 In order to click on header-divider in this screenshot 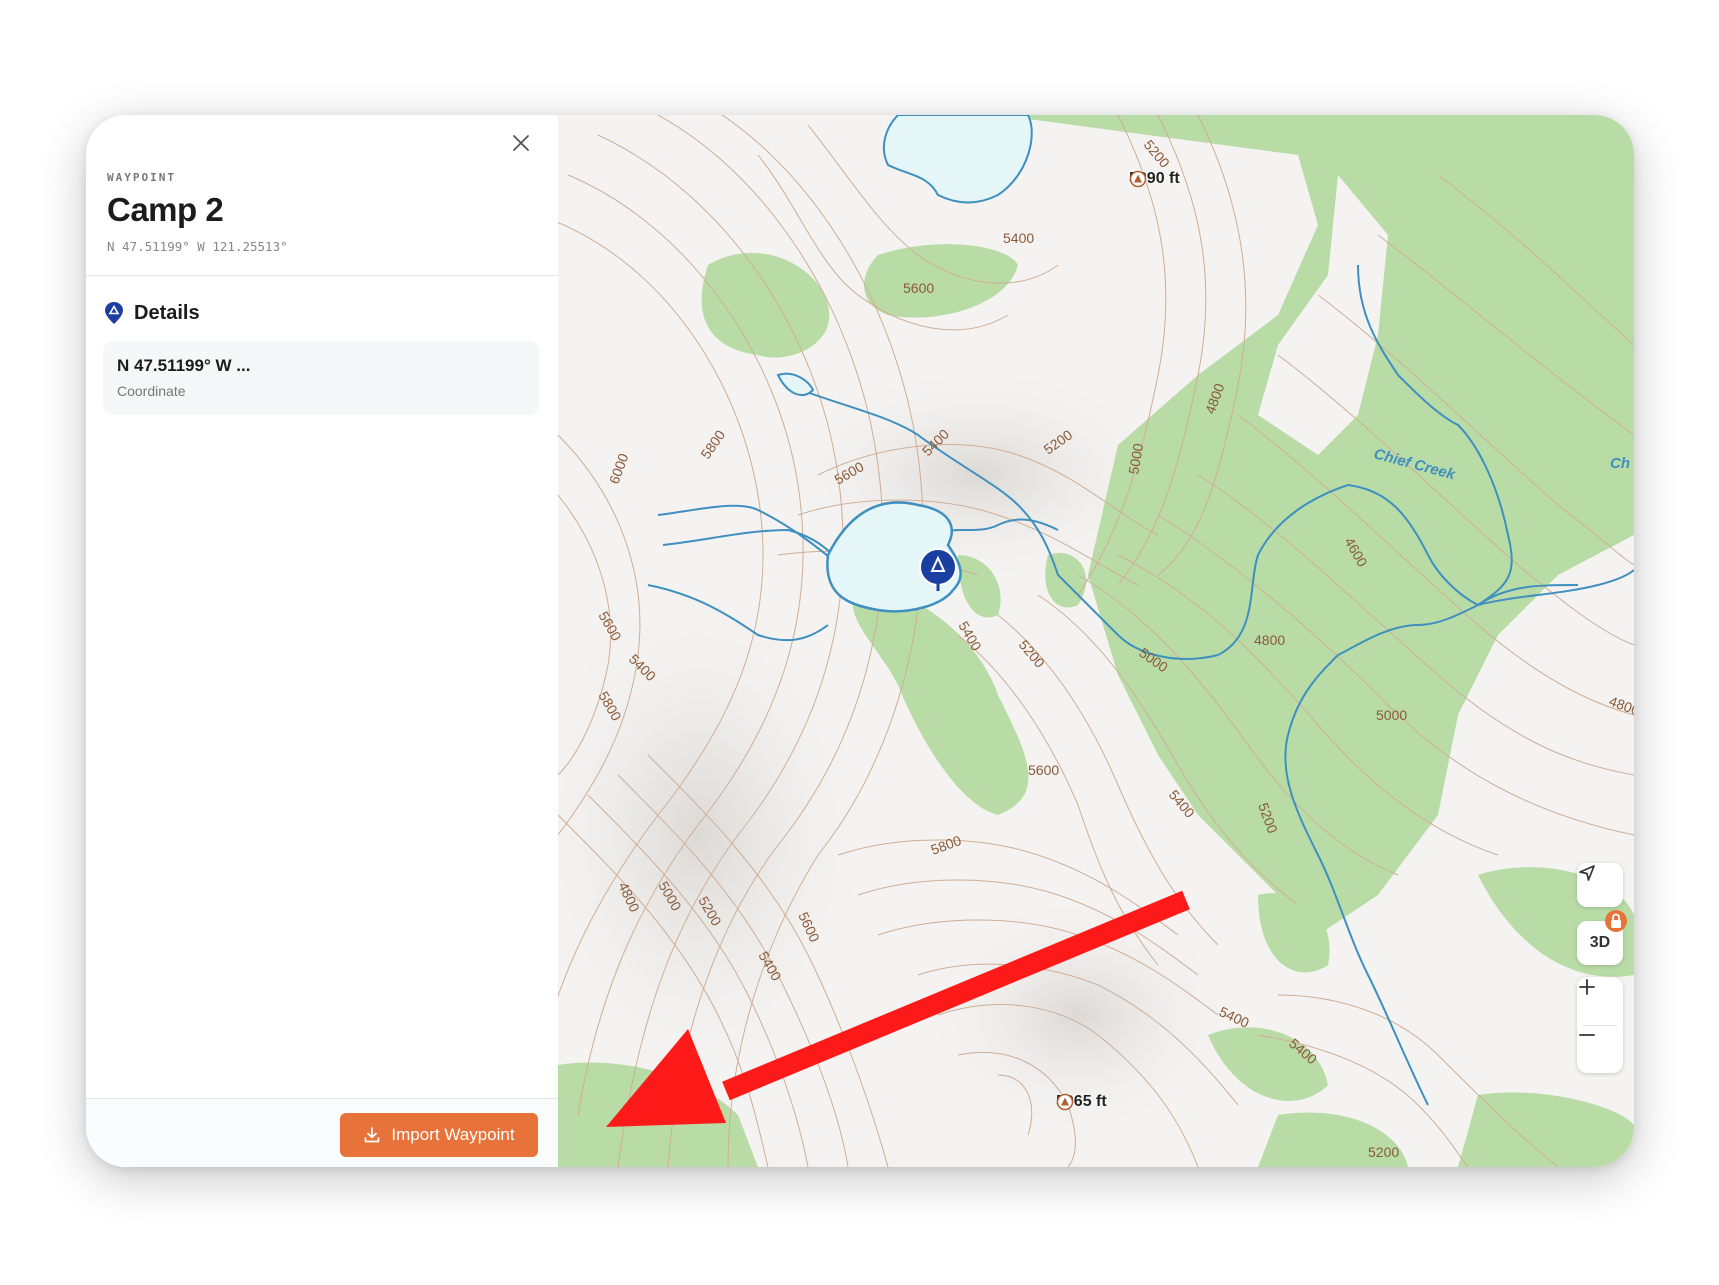, I will do `click(322, 275)`.